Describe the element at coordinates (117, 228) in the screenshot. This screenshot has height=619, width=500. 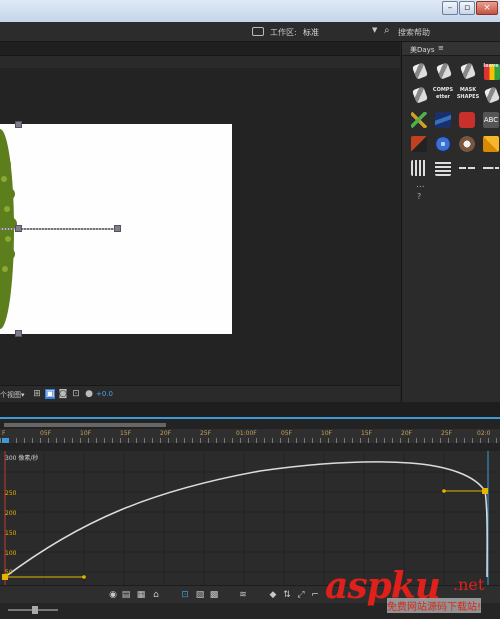
I see `motion-end-handle` at that location.